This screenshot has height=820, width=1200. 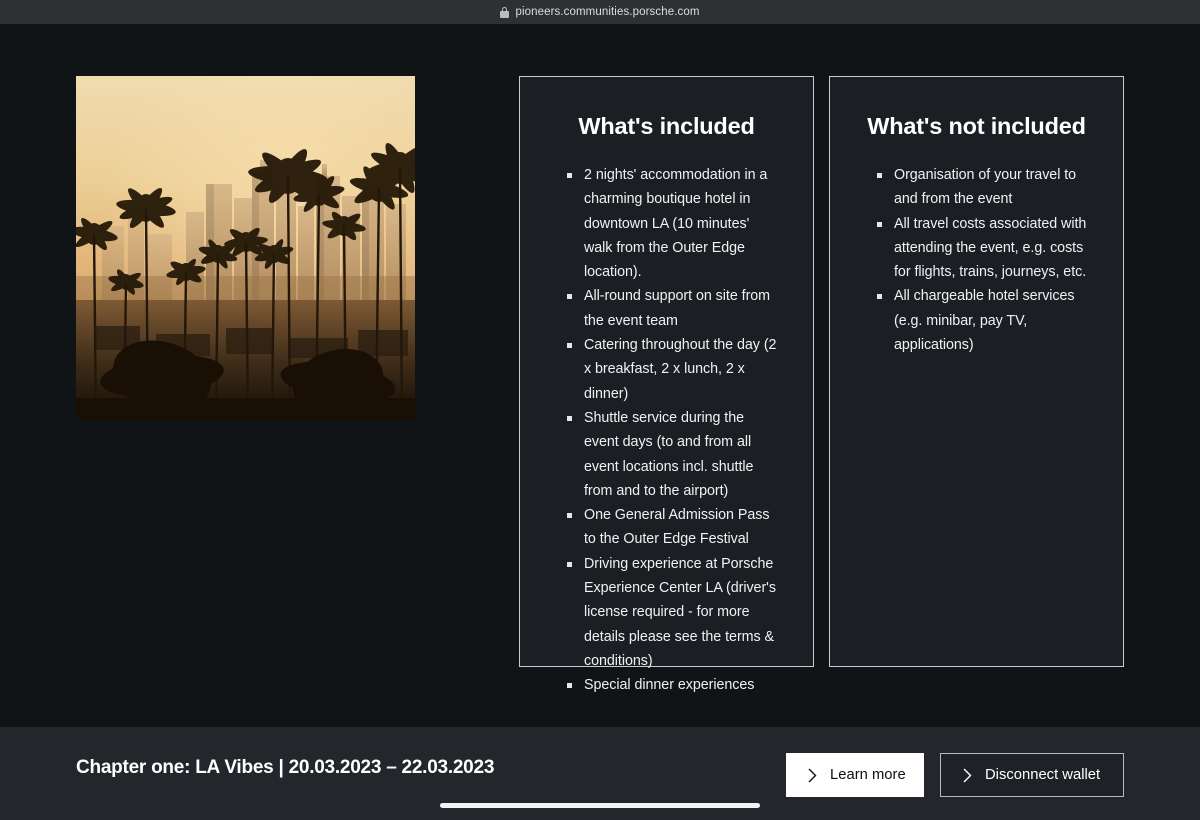 I want to click on disconnect-wallet-button: Disconnect wallet, so click(x=1032, y=775).